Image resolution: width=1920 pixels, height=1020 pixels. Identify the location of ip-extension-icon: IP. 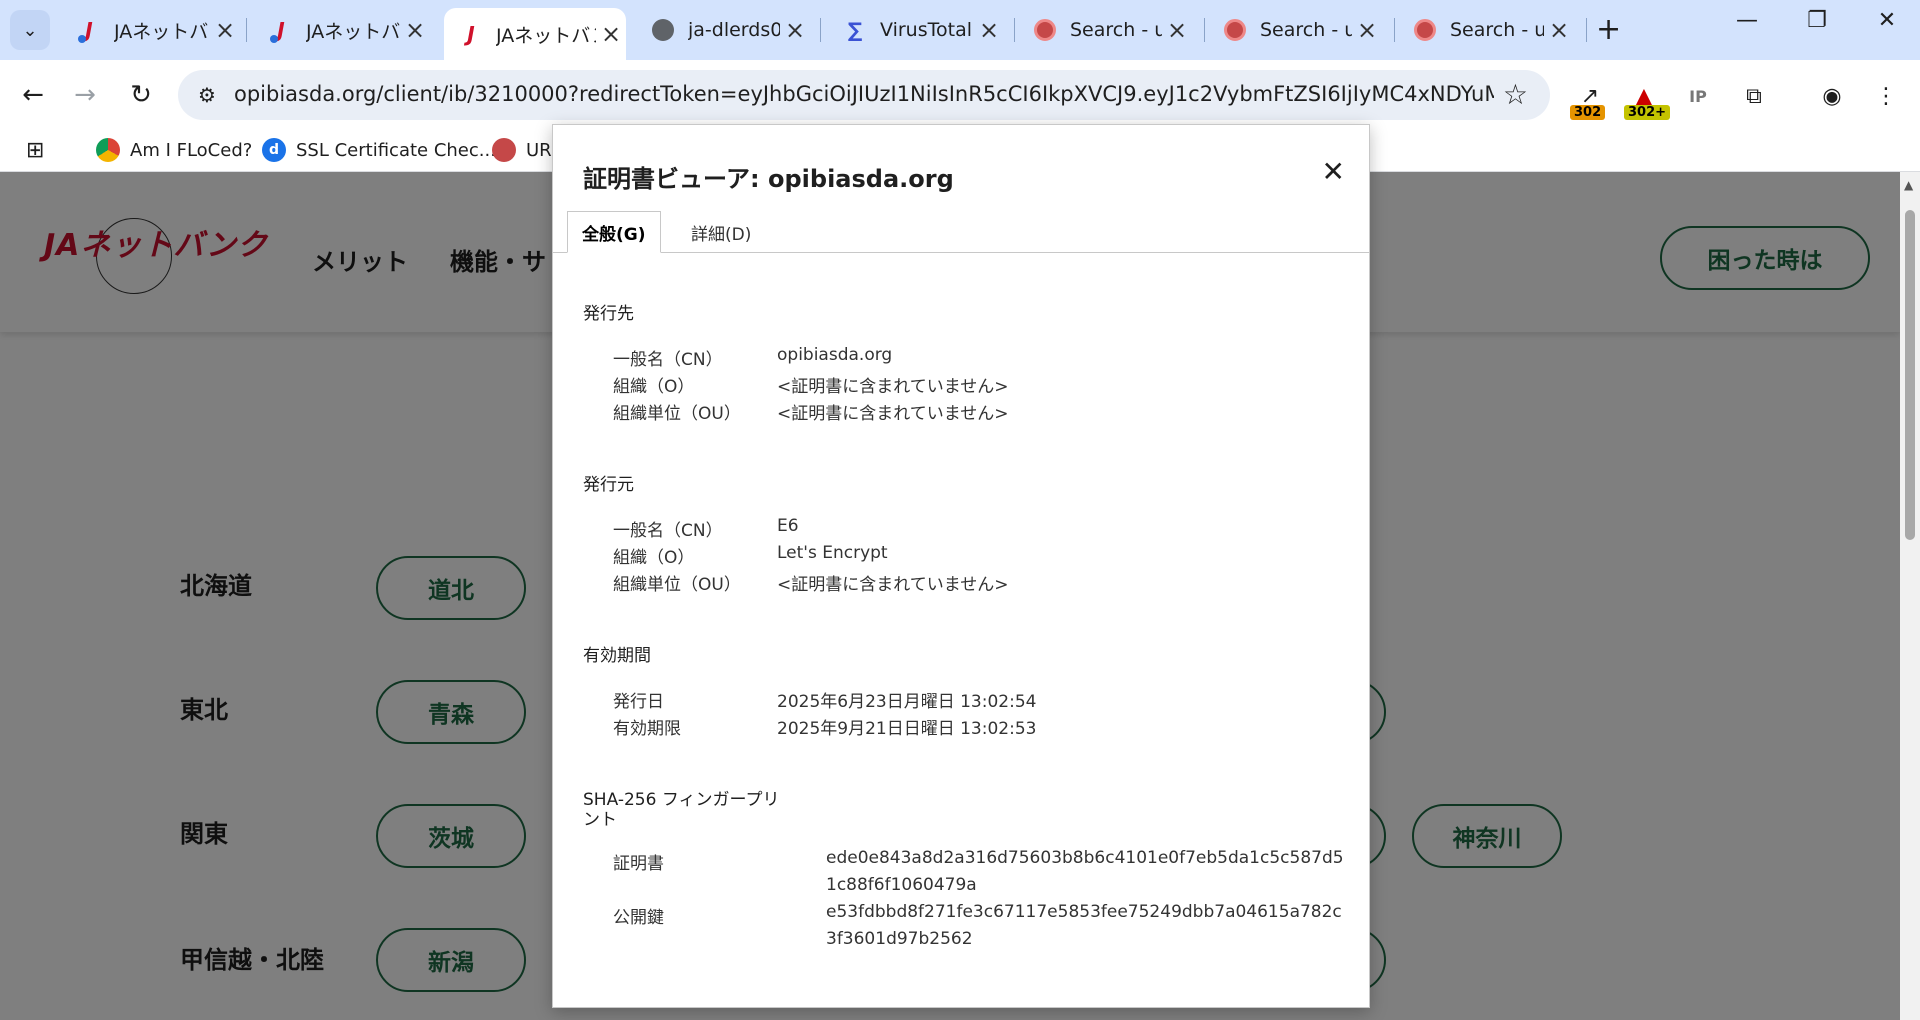
(1698, 96).